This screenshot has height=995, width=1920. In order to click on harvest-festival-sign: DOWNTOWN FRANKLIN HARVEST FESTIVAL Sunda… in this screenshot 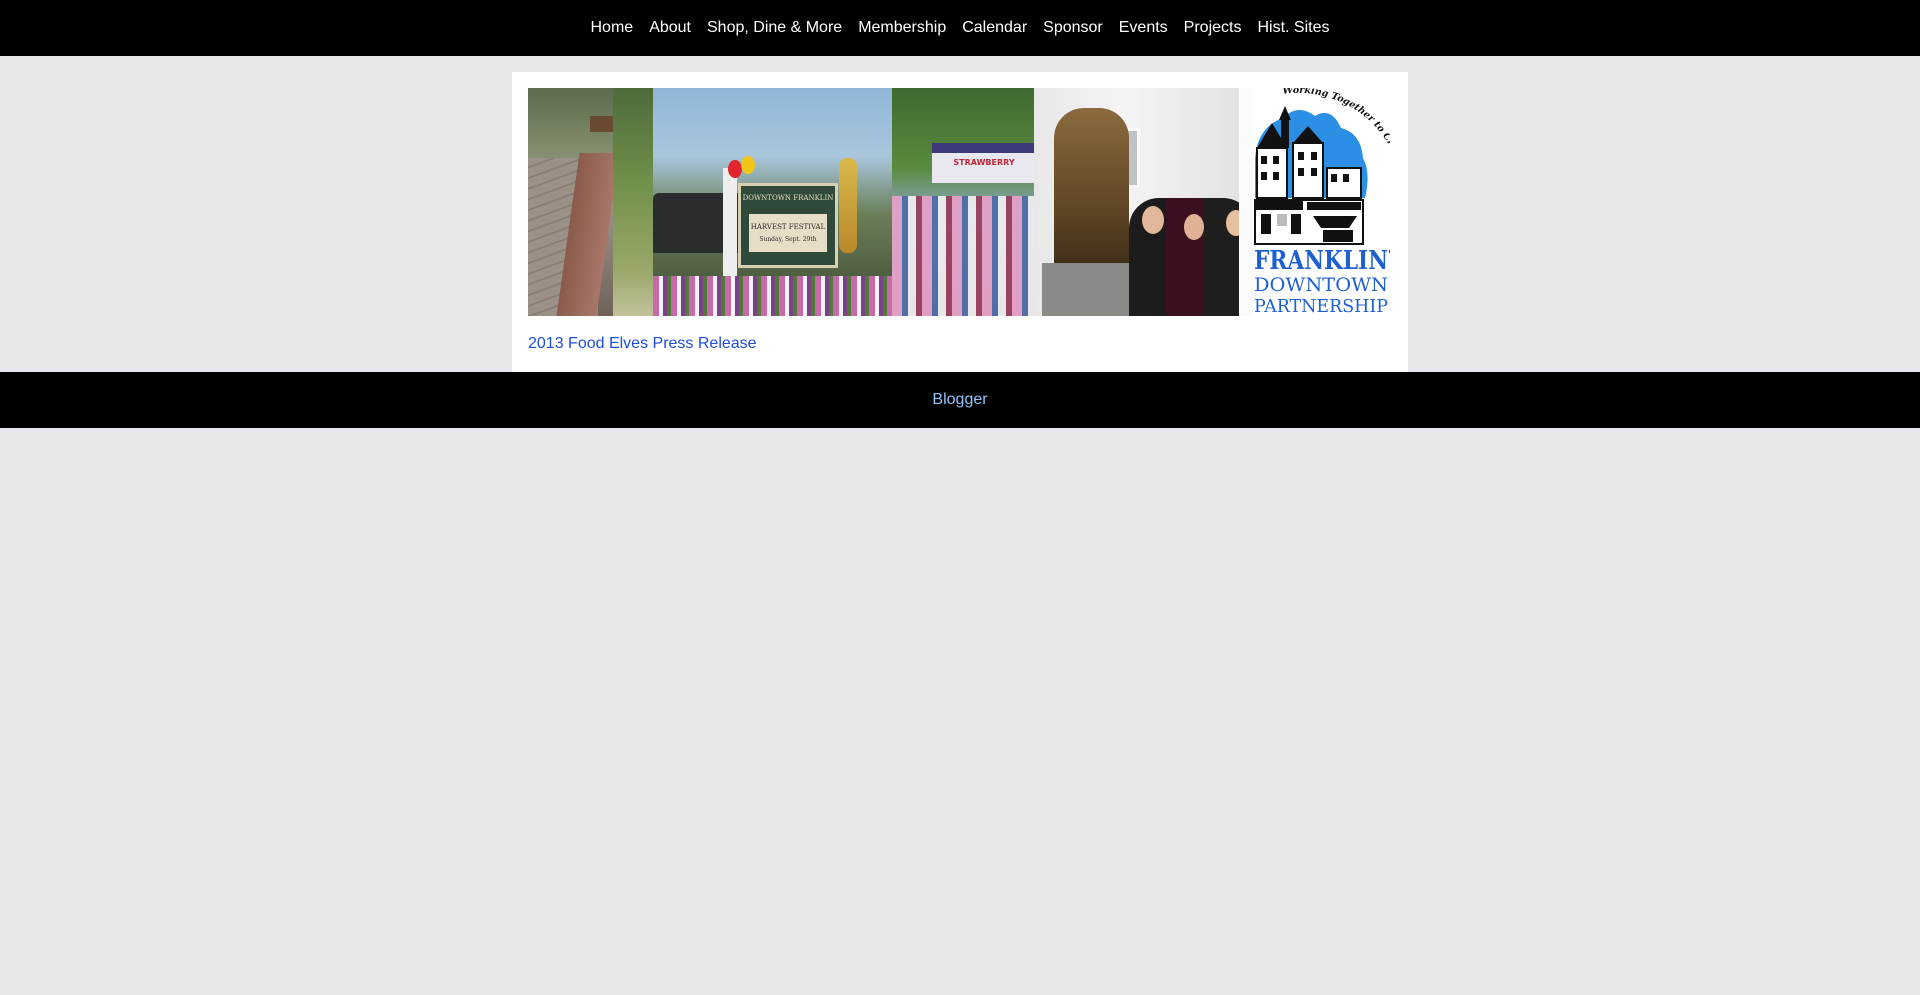, I will do `click(788, 225)`.